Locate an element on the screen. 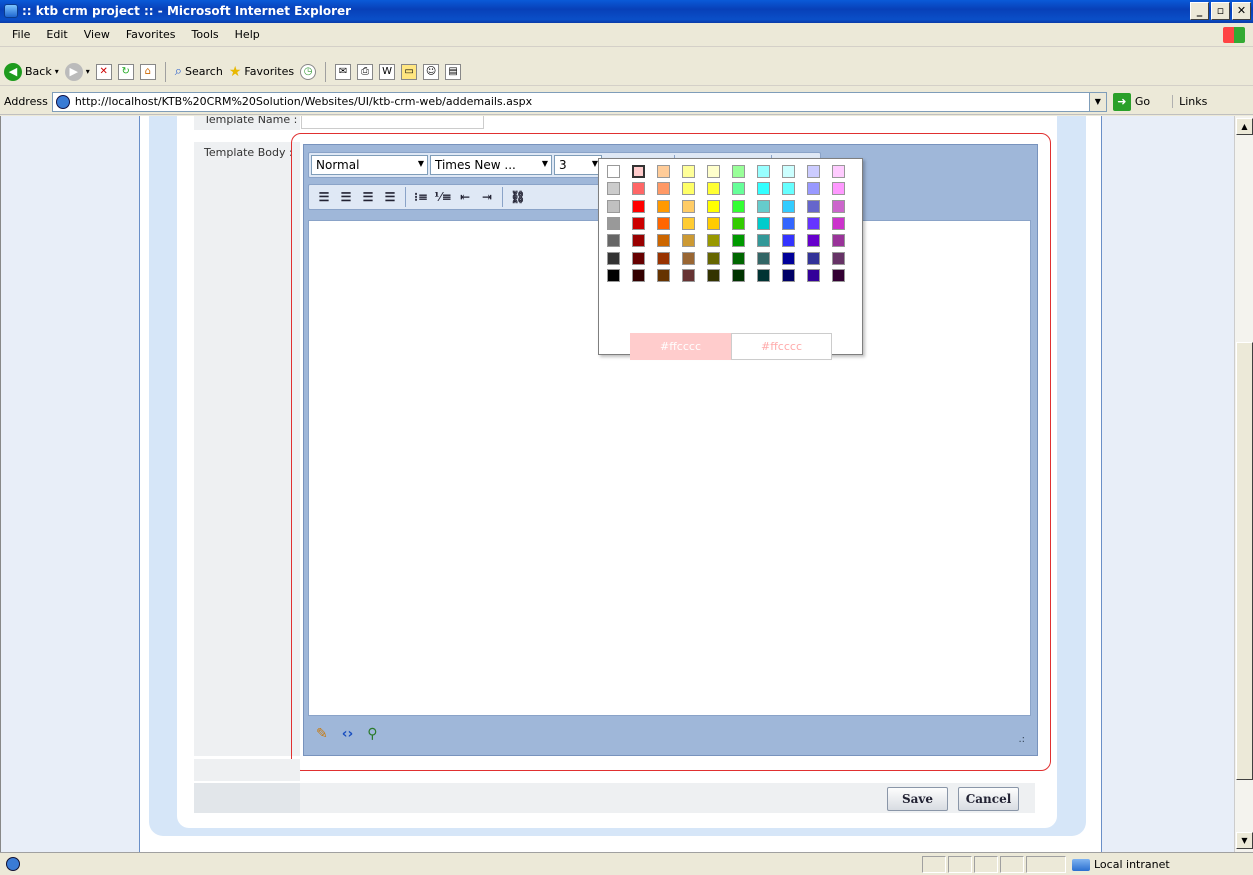 The height and width of the screenshot is (875, 1253). edit-icon: W is located at coordinates (387, 71).